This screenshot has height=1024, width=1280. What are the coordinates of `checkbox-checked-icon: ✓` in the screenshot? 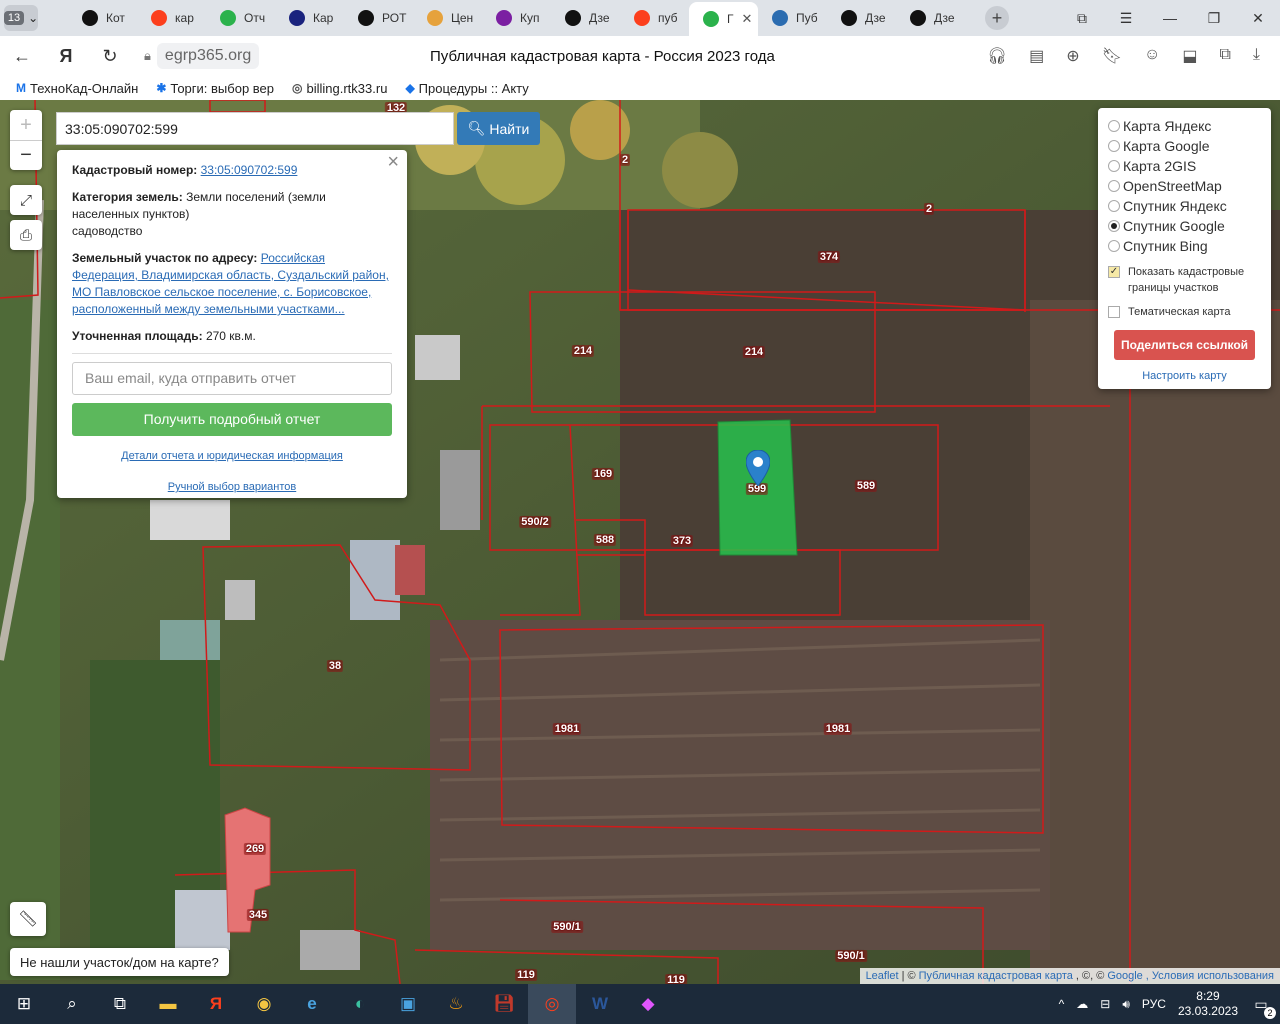 It's located at (1114, 272).